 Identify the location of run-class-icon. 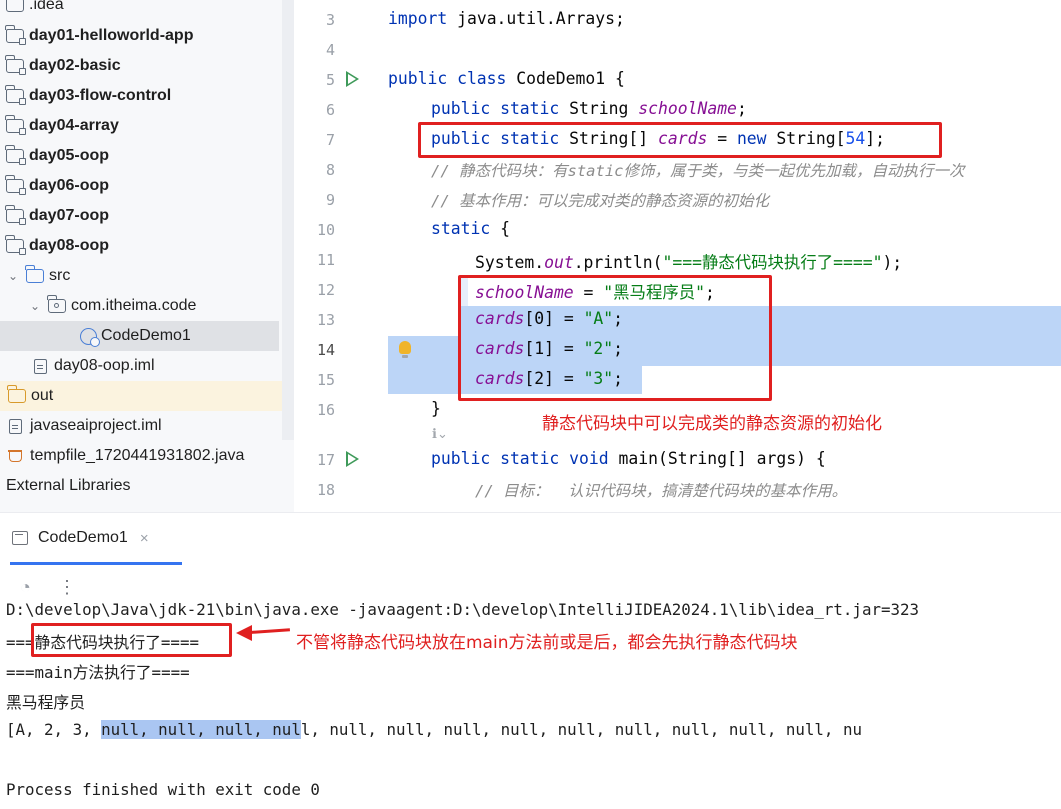
(352, 79).